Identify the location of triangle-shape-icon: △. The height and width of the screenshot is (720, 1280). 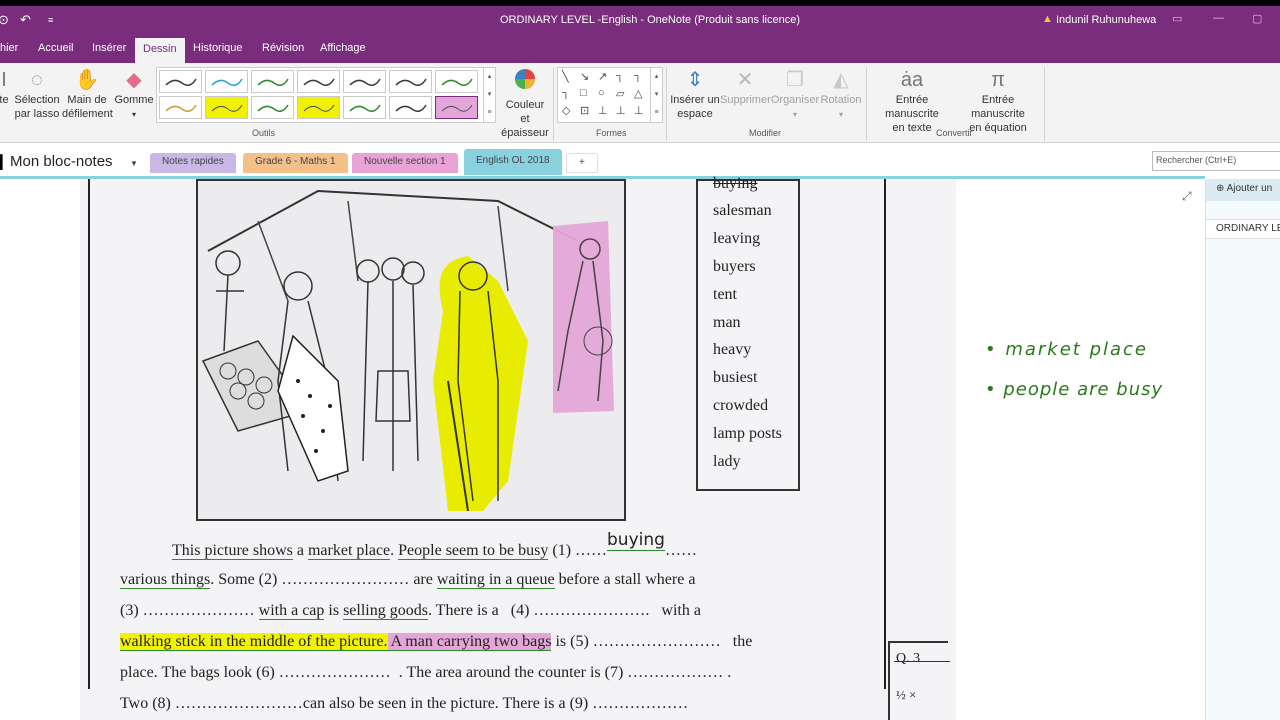
(638, 93).